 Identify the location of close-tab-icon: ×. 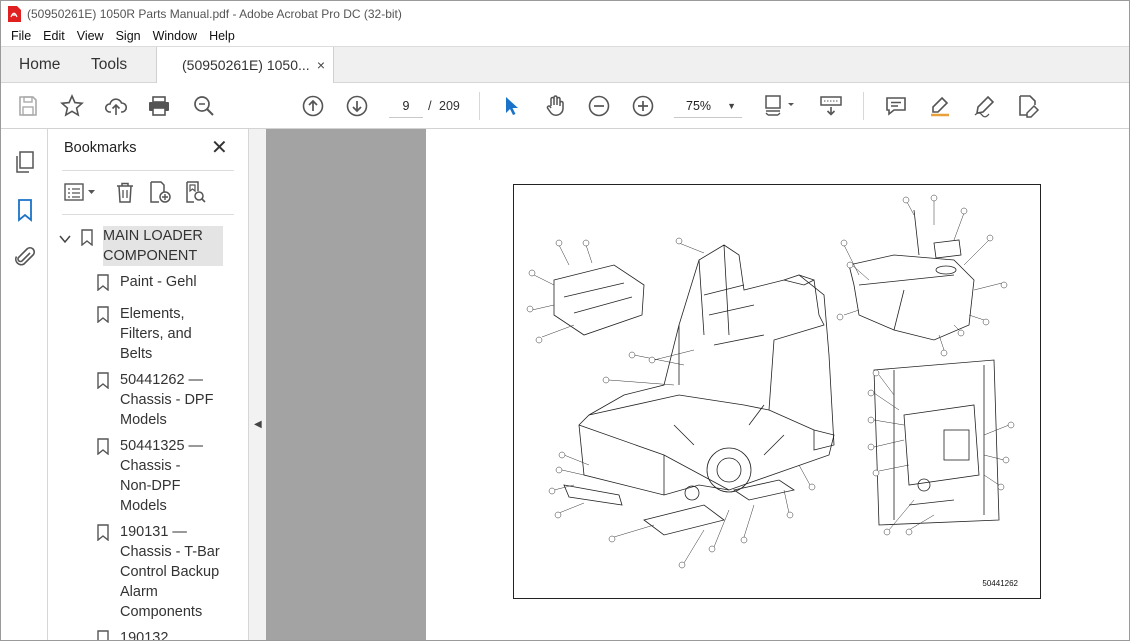
(321, 65).